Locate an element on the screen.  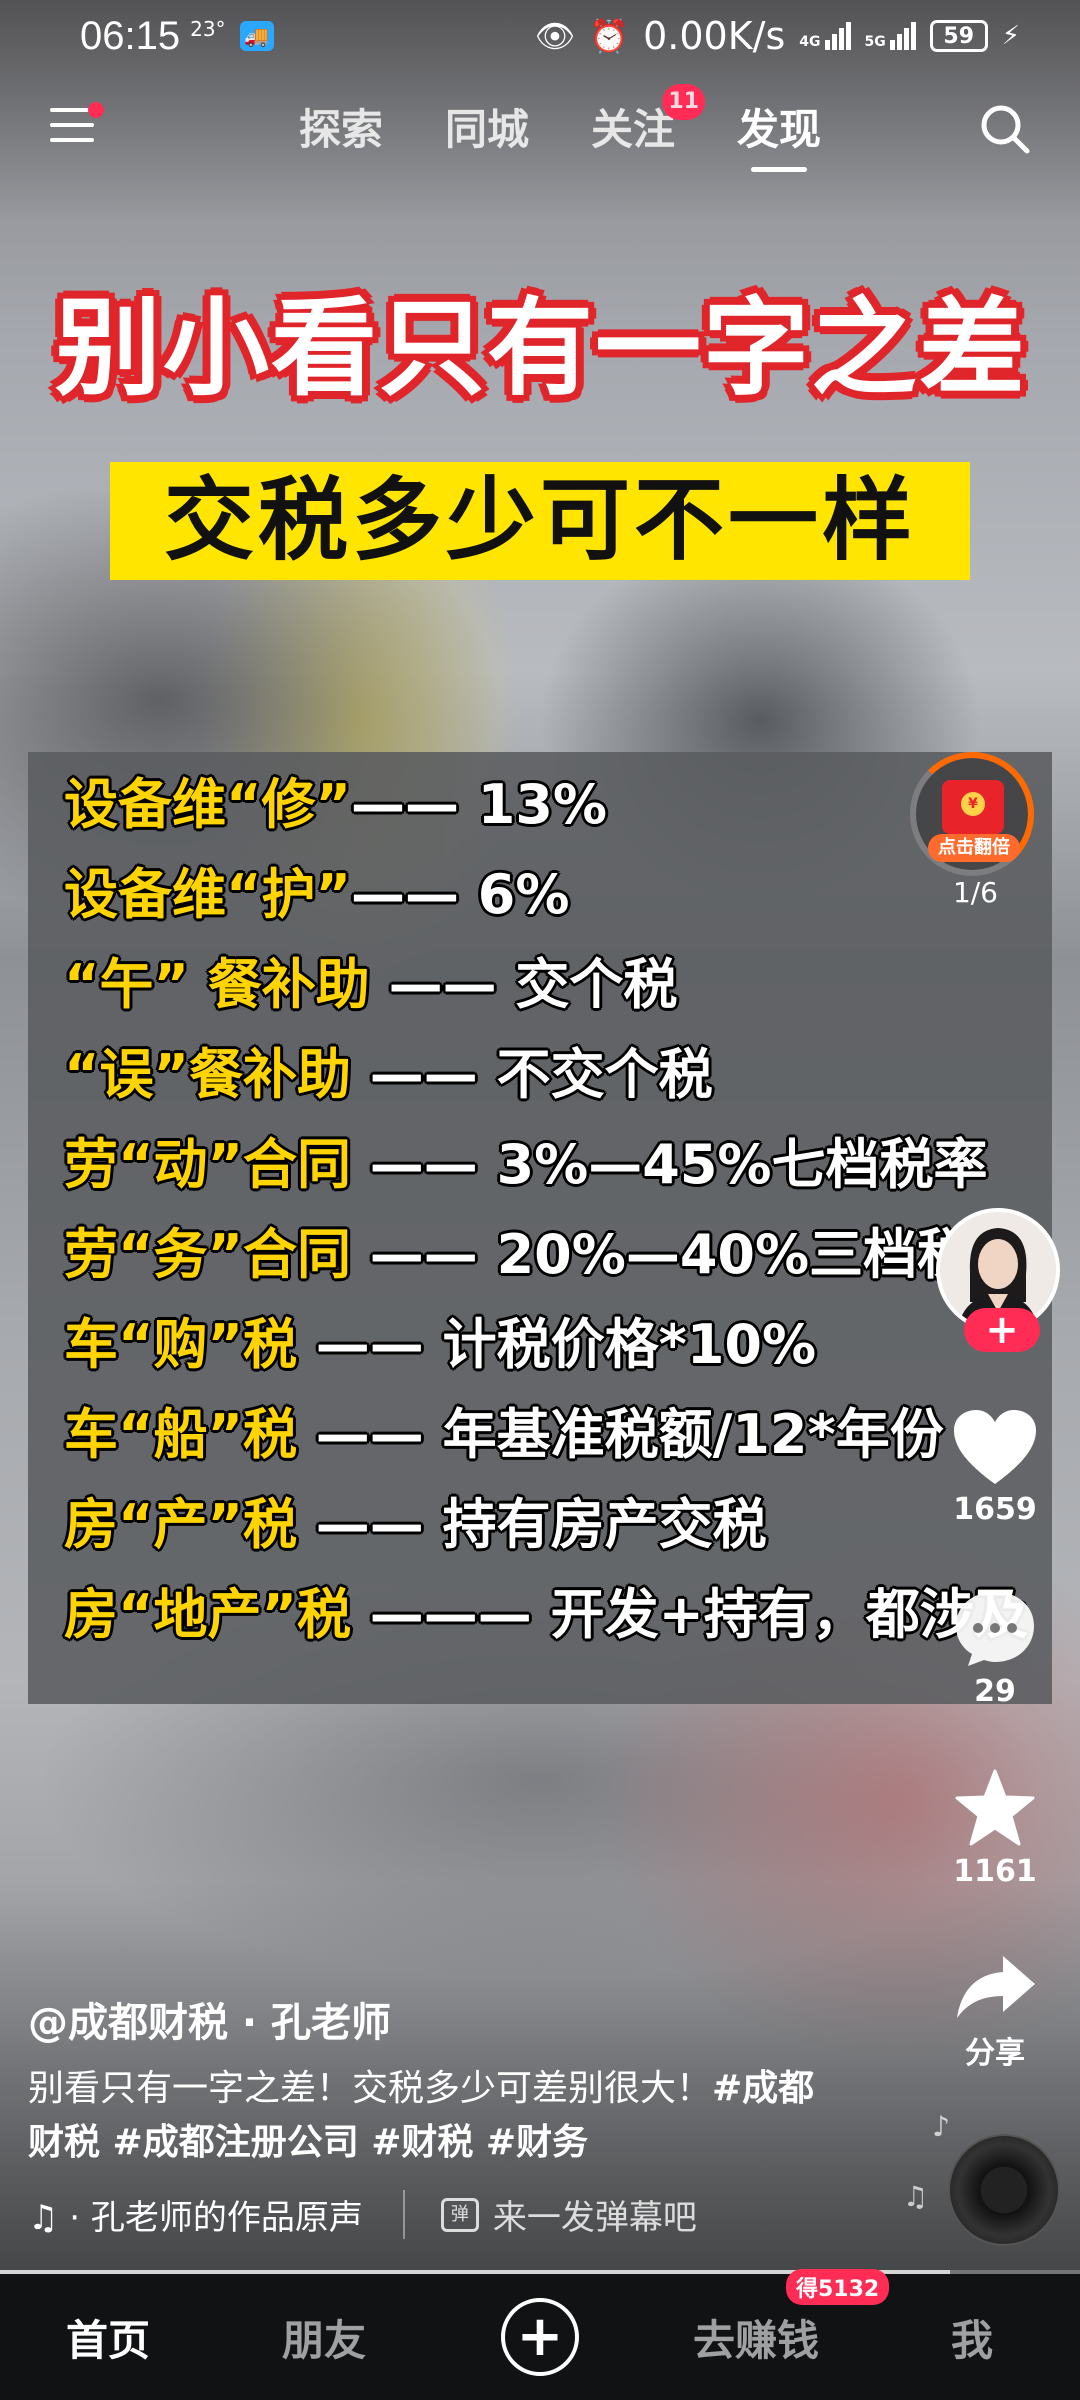
tab-discover: 发现 is located at coordinates (779, 131).